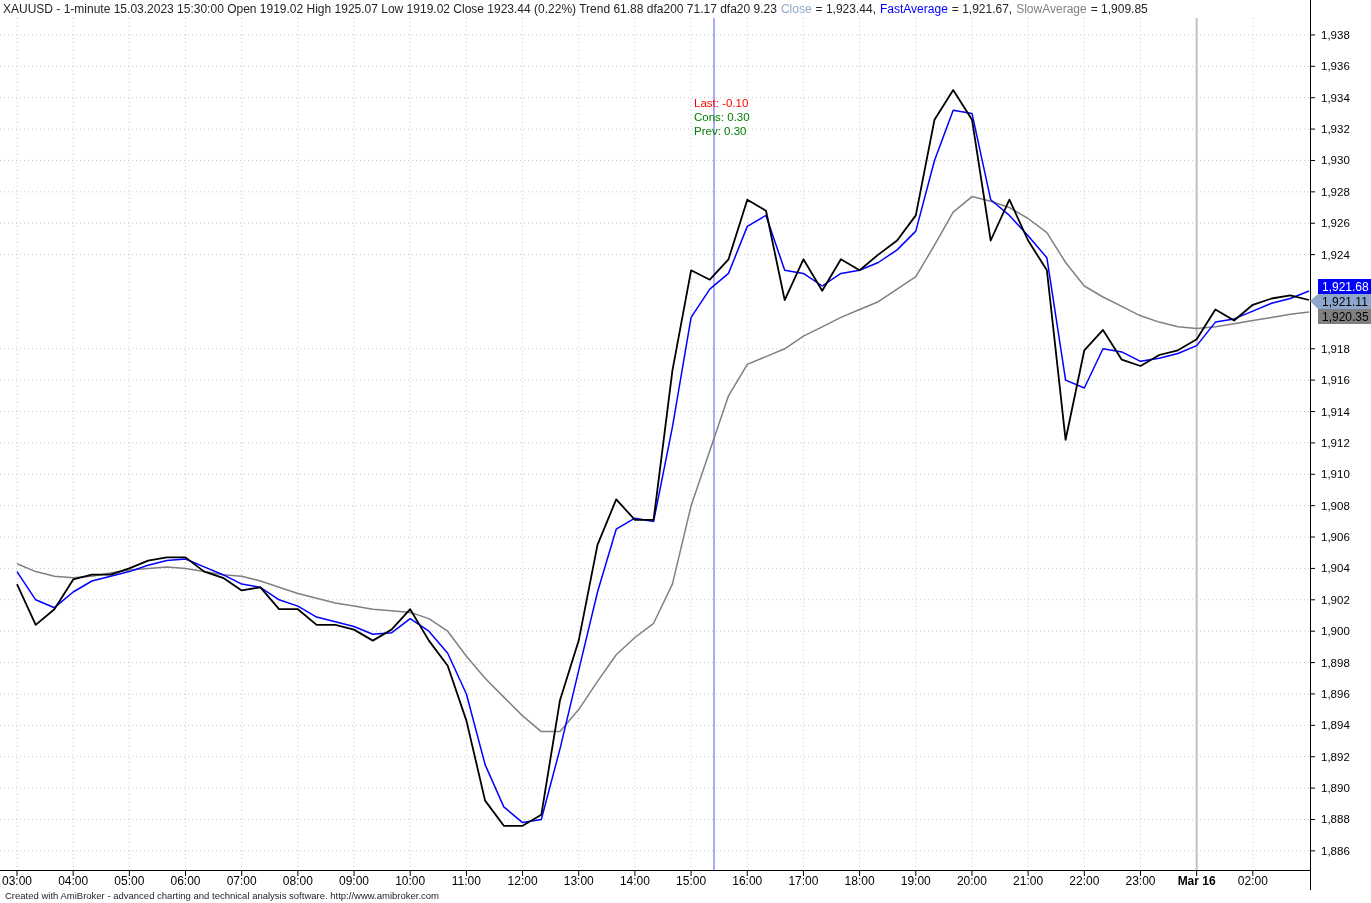 This screenshot has width=1371, height=903. Describe the element at coordinates (466, 881) in the screenshot. I see `axis-label: 11:00` at that location.